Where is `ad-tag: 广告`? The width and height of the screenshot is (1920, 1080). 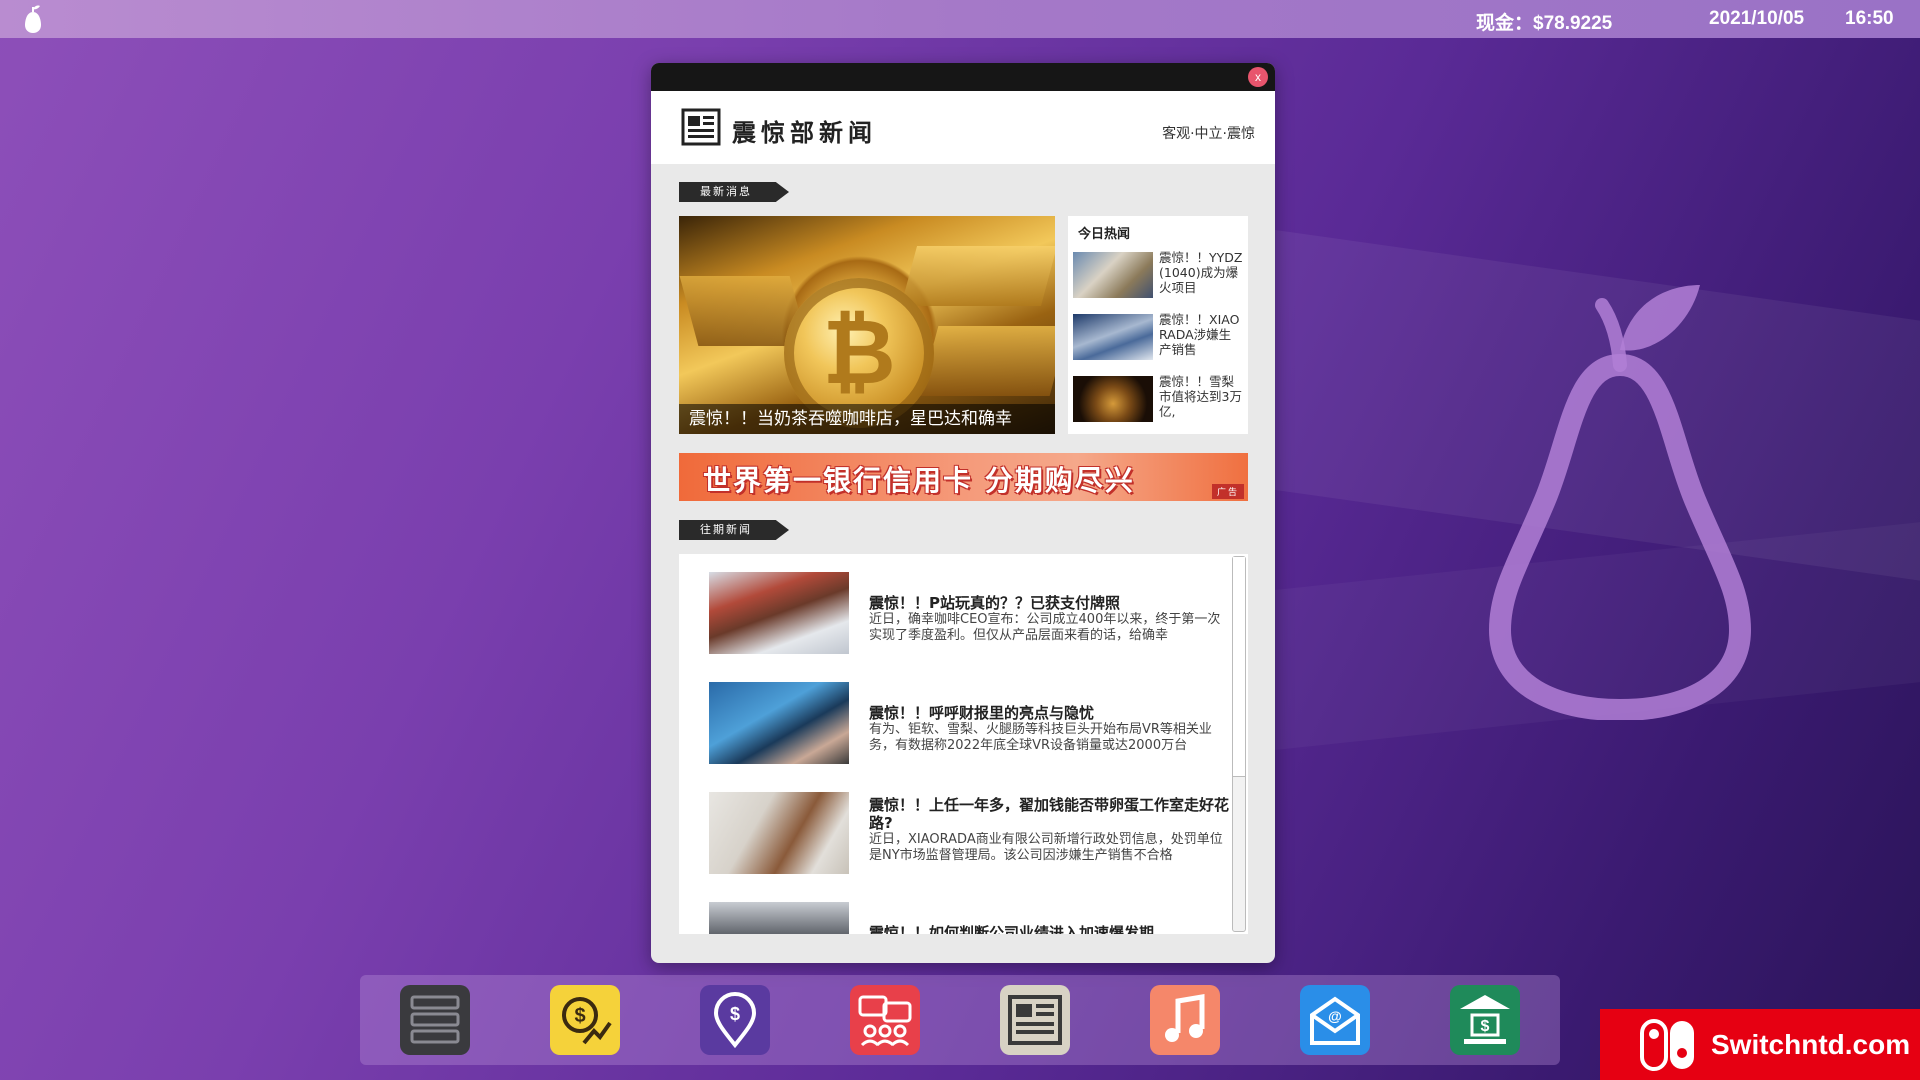 ad-tag: 广告 is located at coordinates (1227, 491).